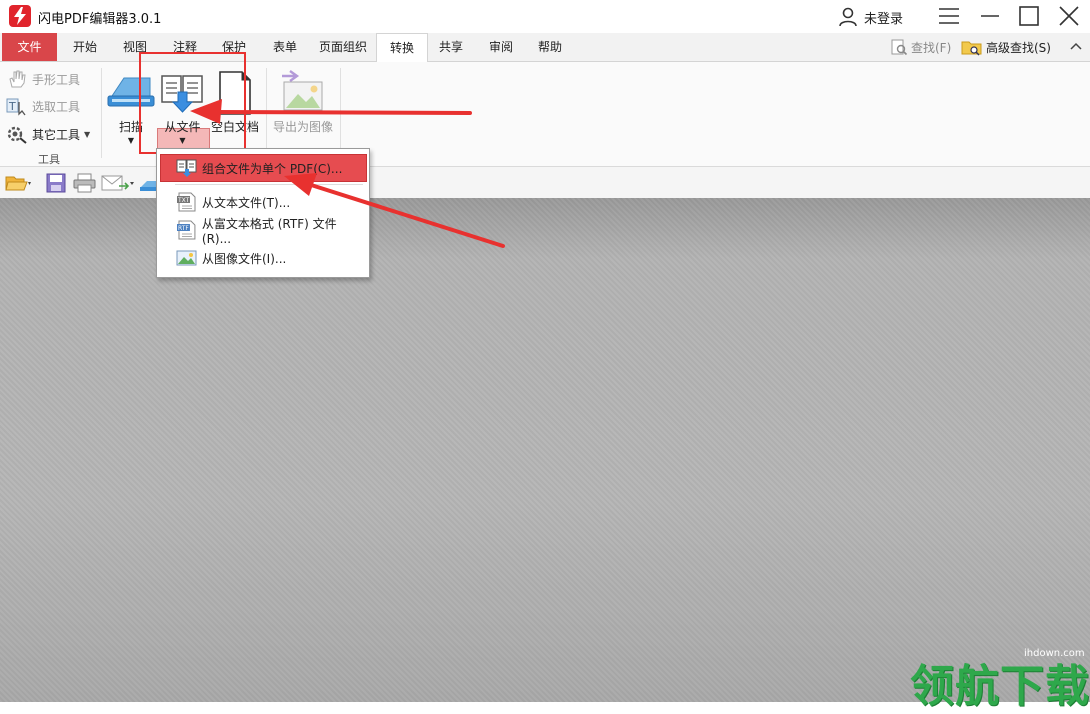 This screenshot has width=1090, height=714. Describe the element at coordinates (186, 168) in the screenshot. I see `combine-files-icon` at that location.